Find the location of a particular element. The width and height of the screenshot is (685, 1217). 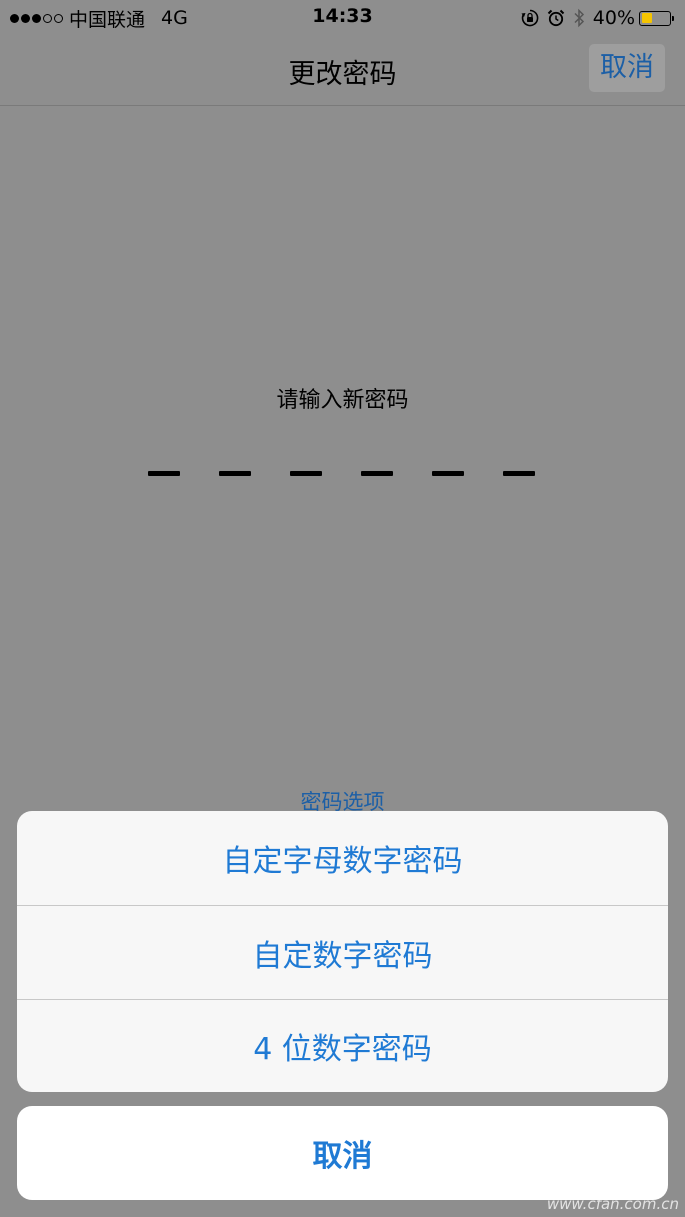

cancel-button: 取消 is located at coordinates (627, 68).